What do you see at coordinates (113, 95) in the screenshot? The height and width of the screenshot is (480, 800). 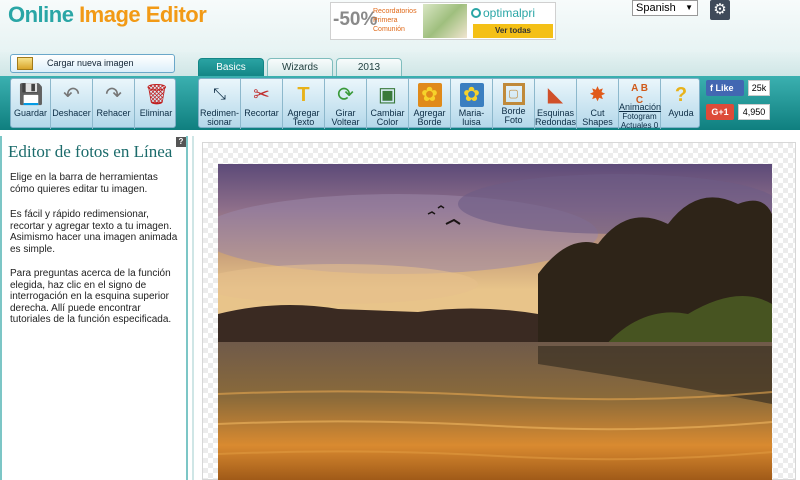 I see `redo-icon: ↷` at bounding box center [113, 95].